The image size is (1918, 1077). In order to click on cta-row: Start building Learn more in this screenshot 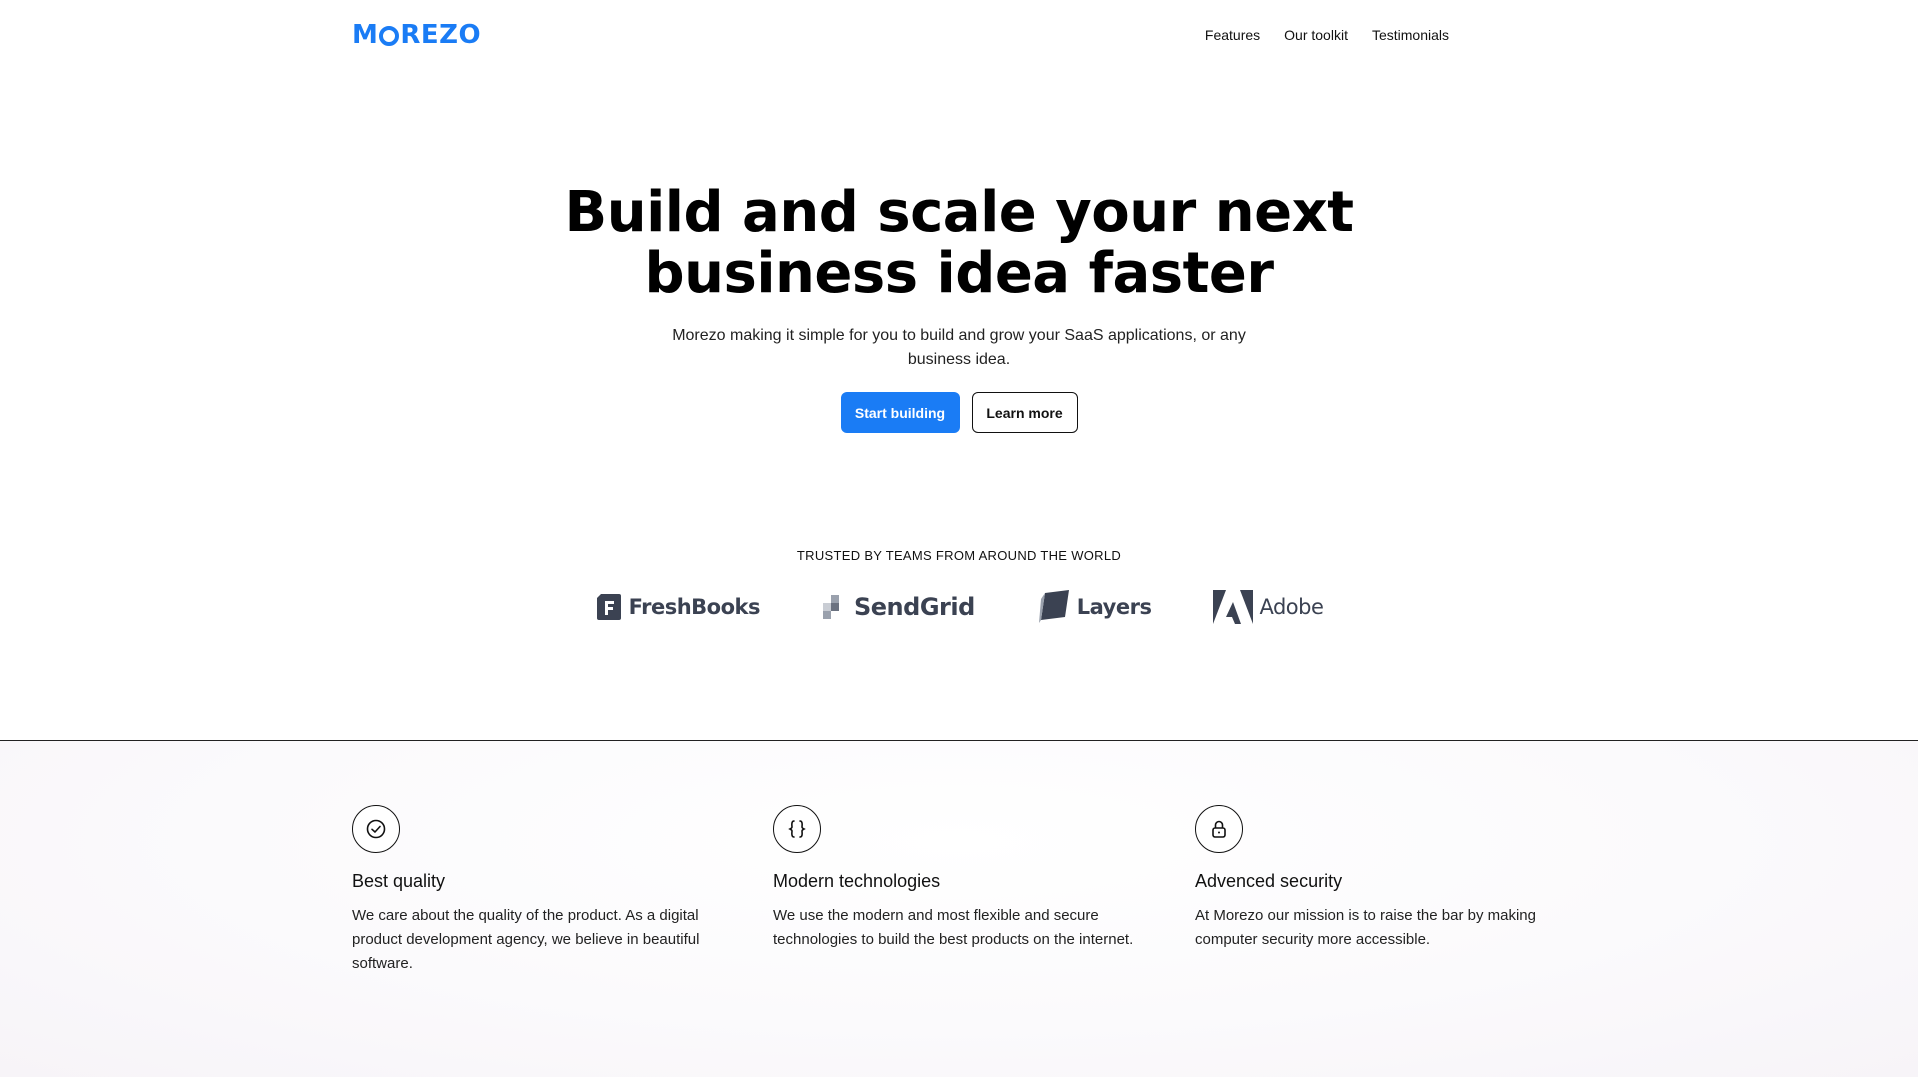, I will do `click(959, 412)`.